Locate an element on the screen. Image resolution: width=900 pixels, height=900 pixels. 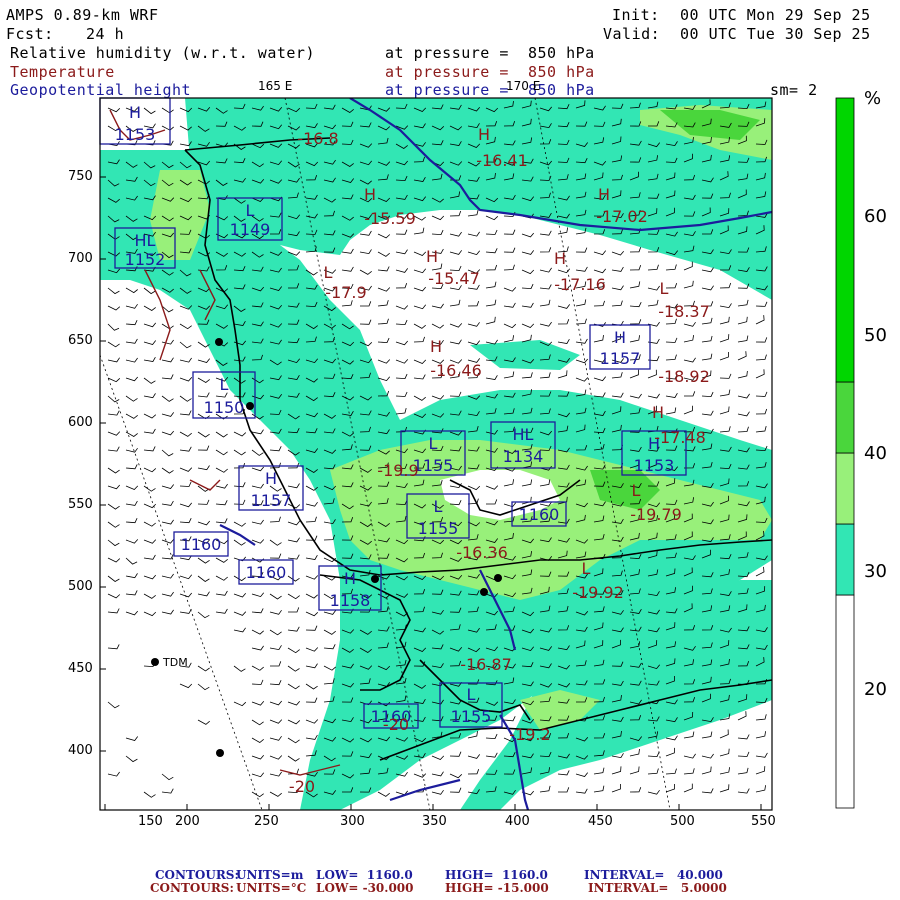
height-box-value: 1149 is located at coordinates (250, 229).